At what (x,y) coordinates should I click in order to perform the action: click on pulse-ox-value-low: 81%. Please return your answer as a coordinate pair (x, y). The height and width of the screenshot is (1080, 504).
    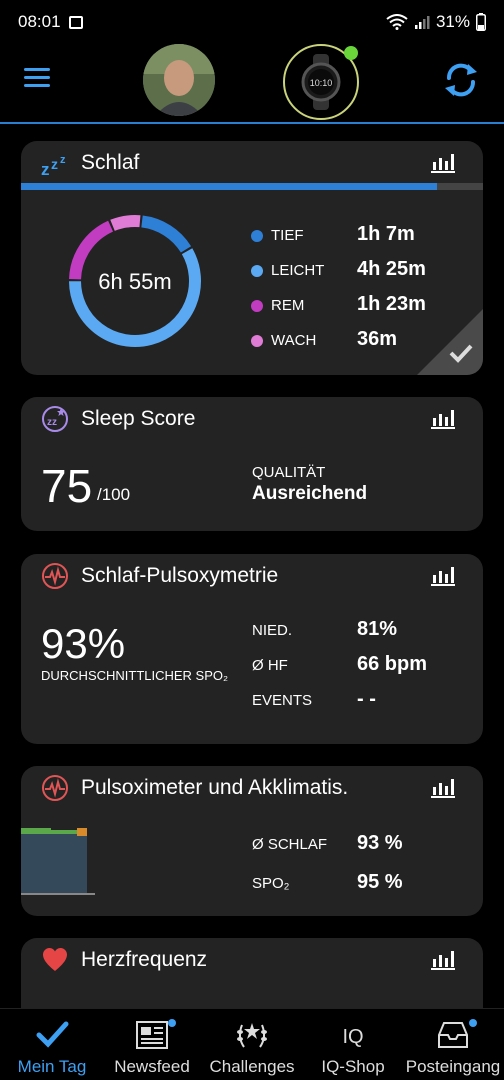
    Looking at the image, I should click on (377, 629).